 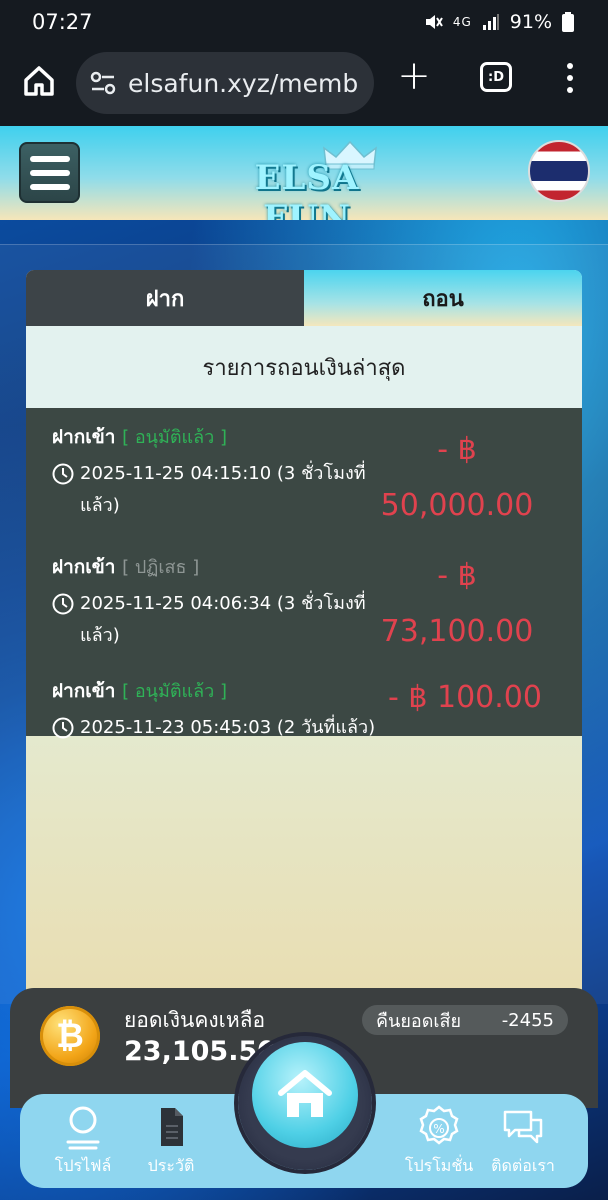 What do you see at coordinates (443, 298) in the screenshot?
I see `tab-withdraw: ถอน` at bounding box center [443, 298].